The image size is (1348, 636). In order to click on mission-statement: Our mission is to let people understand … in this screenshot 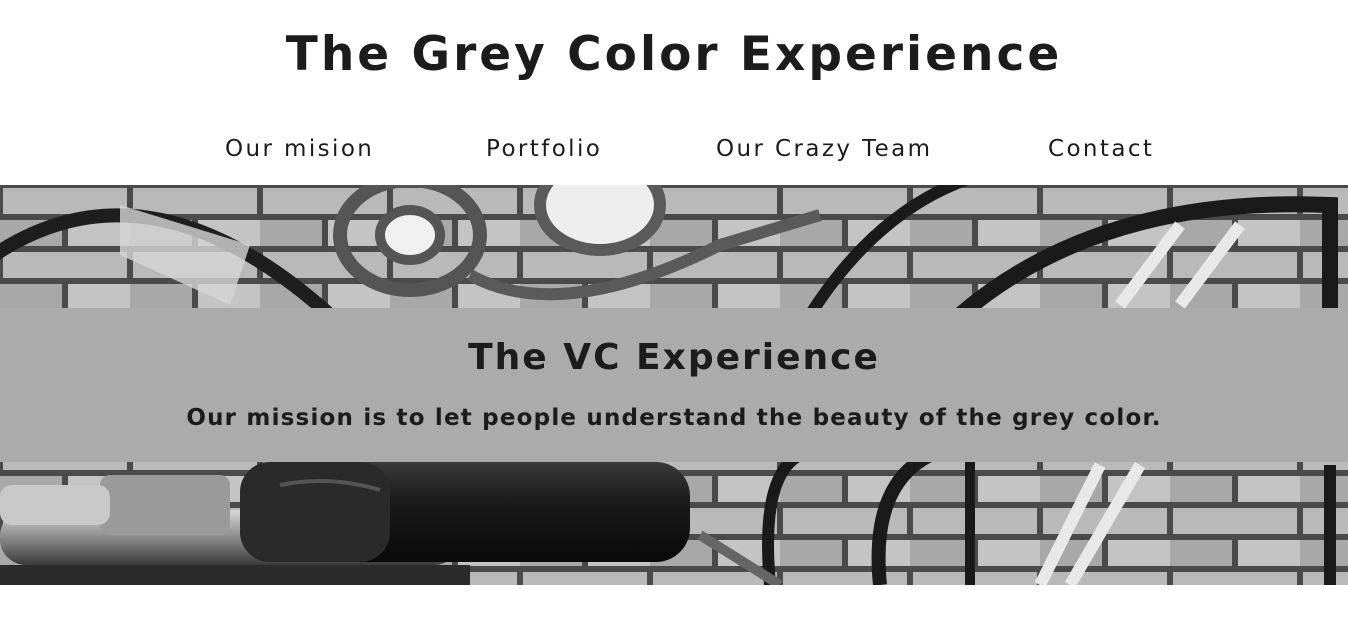, I will do `click(674, 418)`.